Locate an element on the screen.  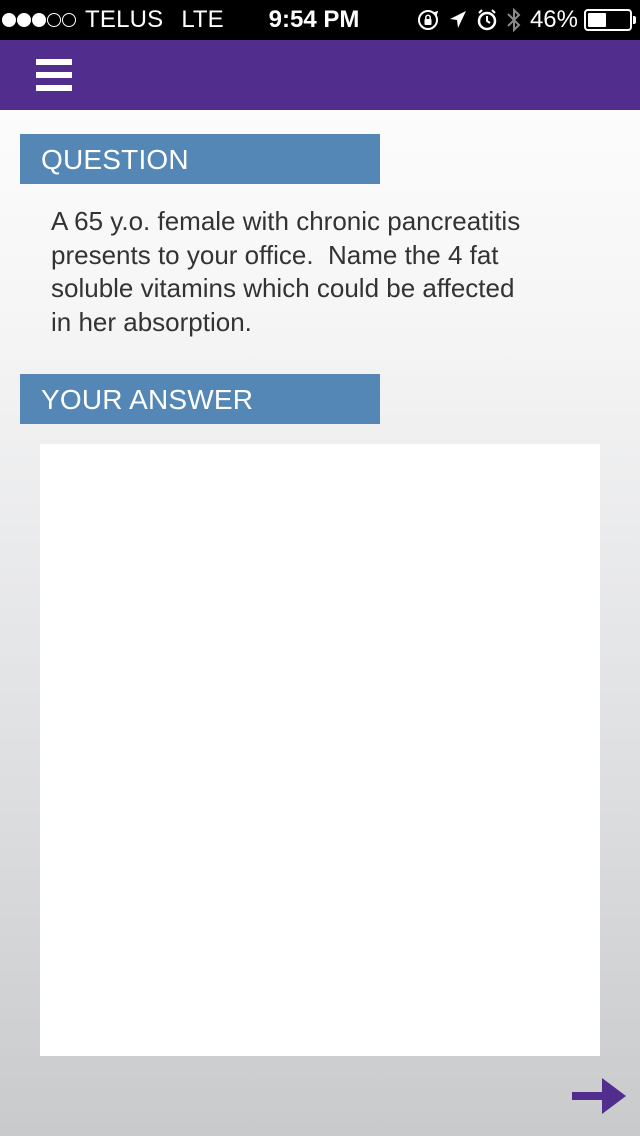
status-time: 9:54 PM is located at coordinates (314, 19).